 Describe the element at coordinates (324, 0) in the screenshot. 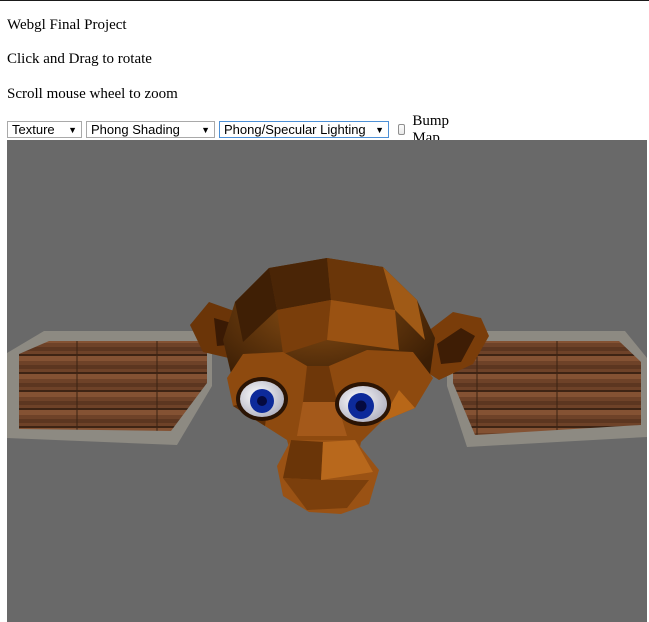

I see `top-border` at that location.